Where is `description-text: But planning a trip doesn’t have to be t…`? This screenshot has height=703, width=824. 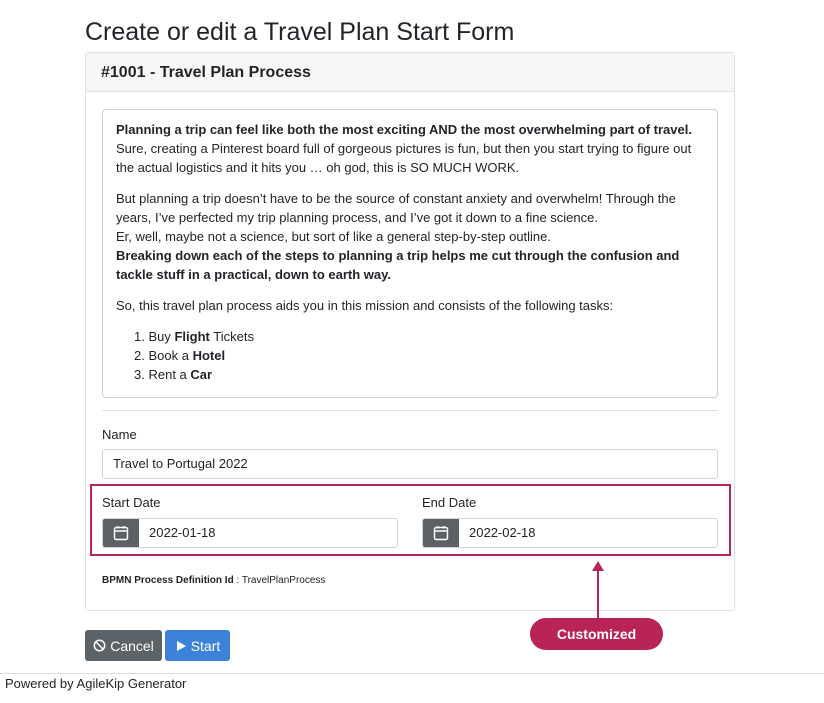
description-text: But planning a trip doesn’t have to be t… is located at coordinates (396, 208).